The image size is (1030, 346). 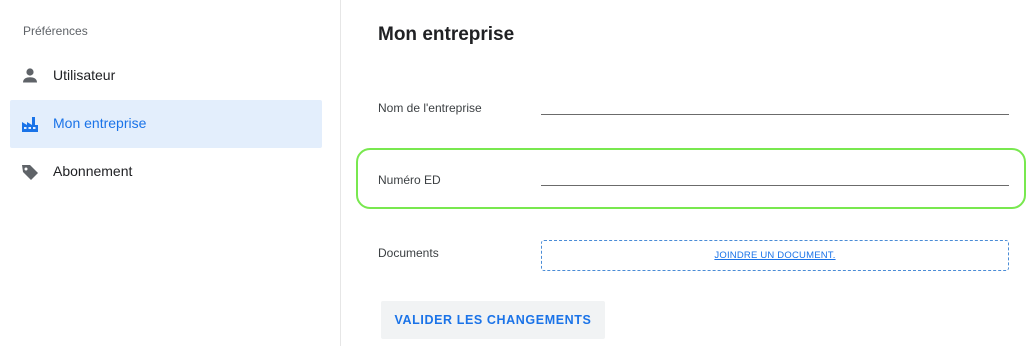 I want to click on sidebar-title: Préférences, so click(x=55, y=31).